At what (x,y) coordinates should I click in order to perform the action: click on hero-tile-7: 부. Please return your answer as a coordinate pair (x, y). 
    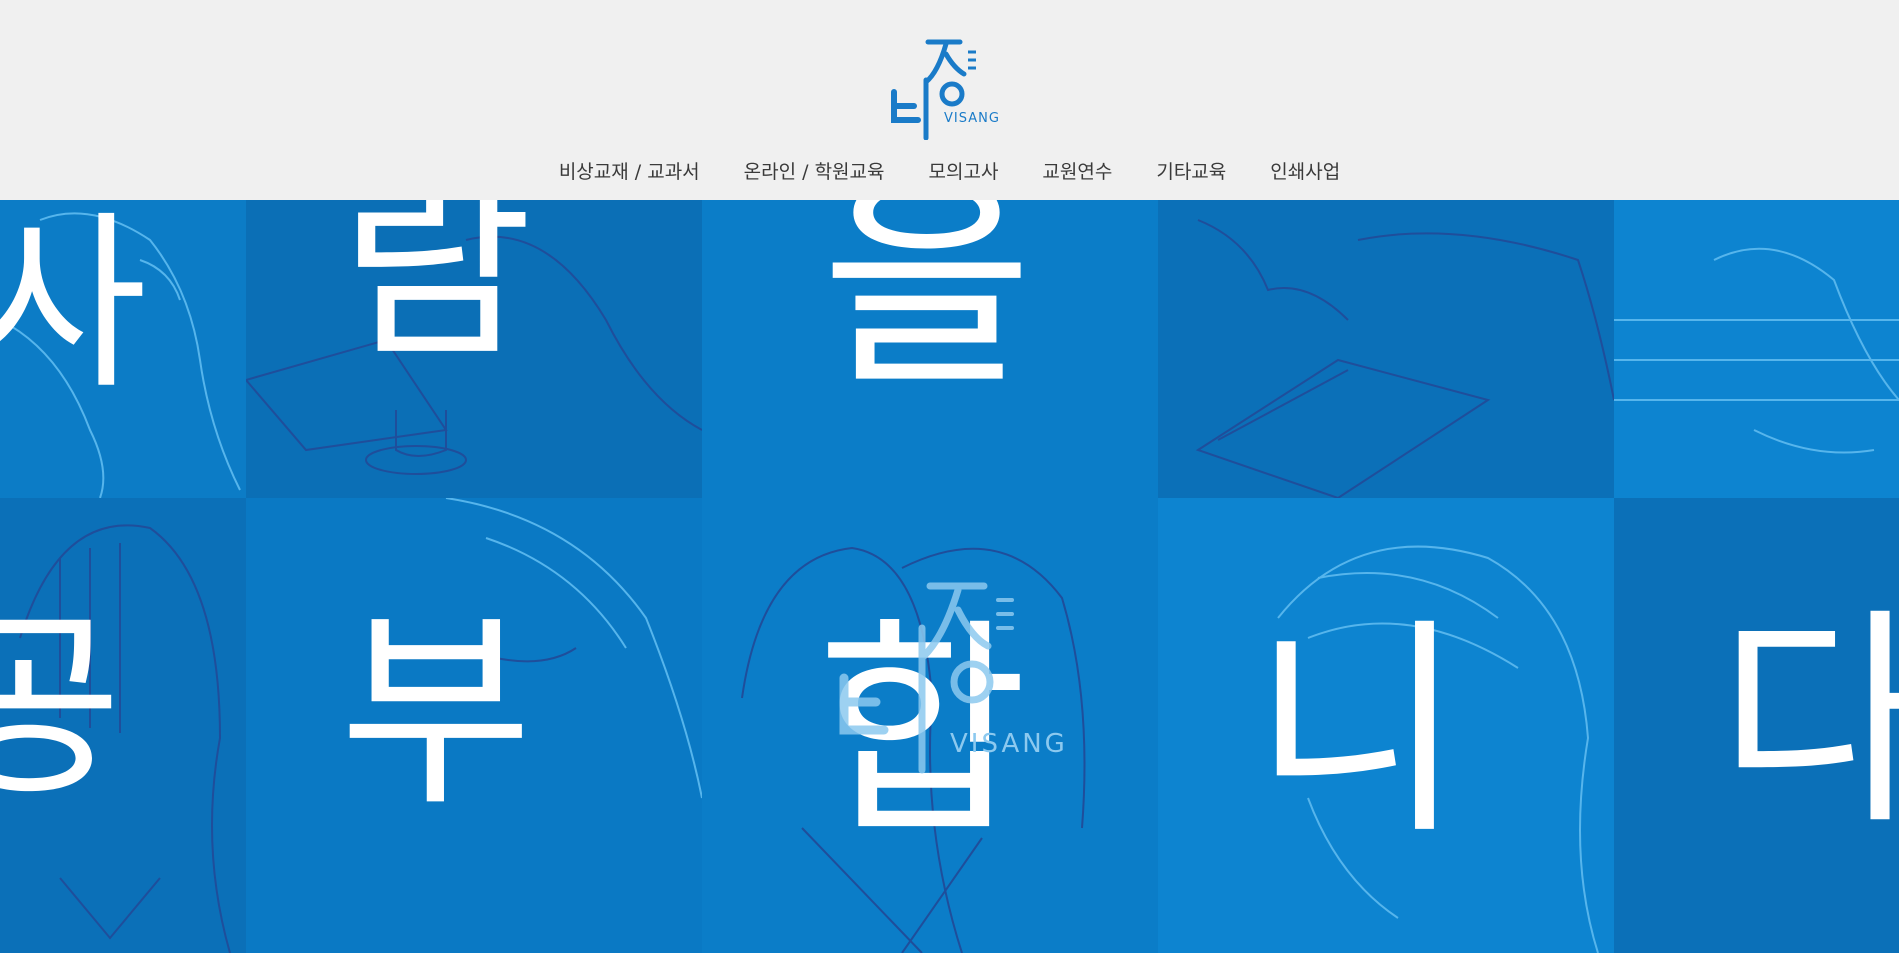
    Looking at the image, I should click on (474, 725).